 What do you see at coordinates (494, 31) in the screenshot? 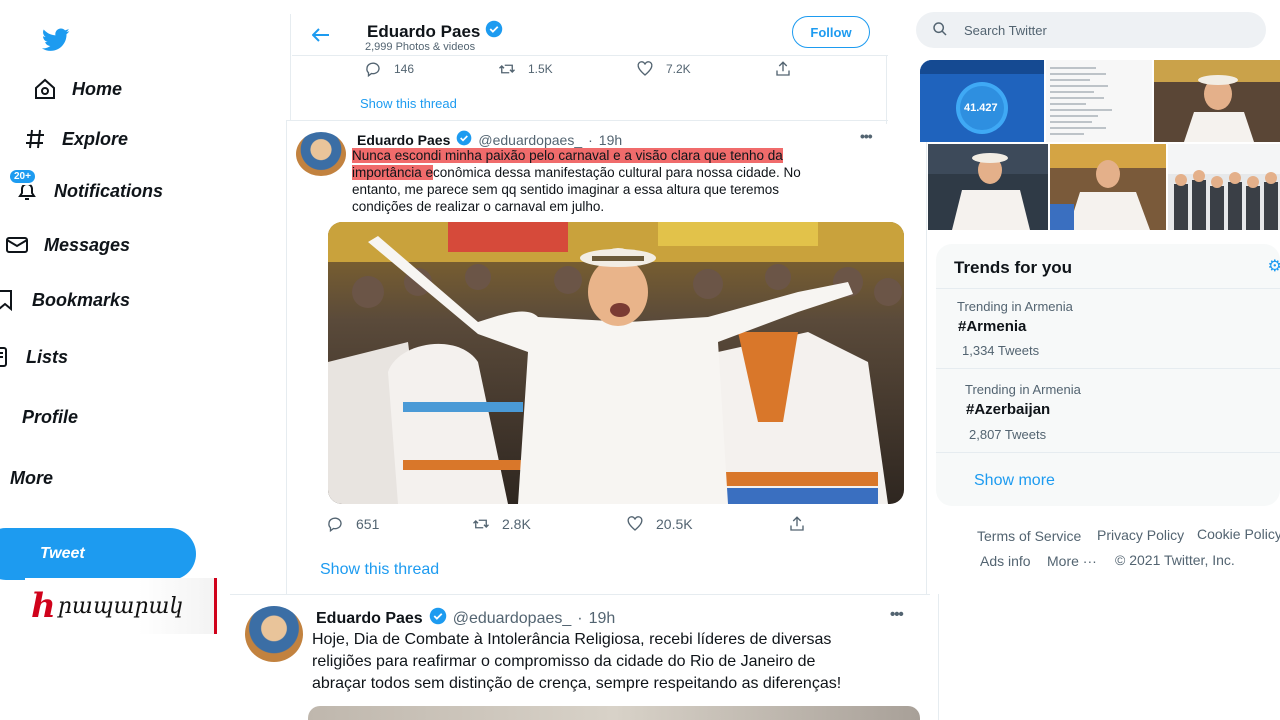
I see `verified-badge-icon` at bounding box center [494, 31].